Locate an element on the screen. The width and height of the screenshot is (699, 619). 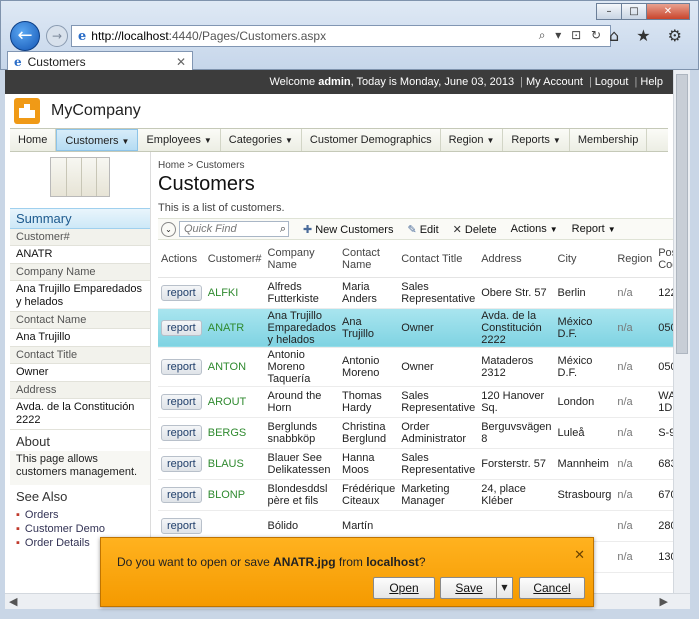
cell-postal: 050 is located at coordinates (664, 328).